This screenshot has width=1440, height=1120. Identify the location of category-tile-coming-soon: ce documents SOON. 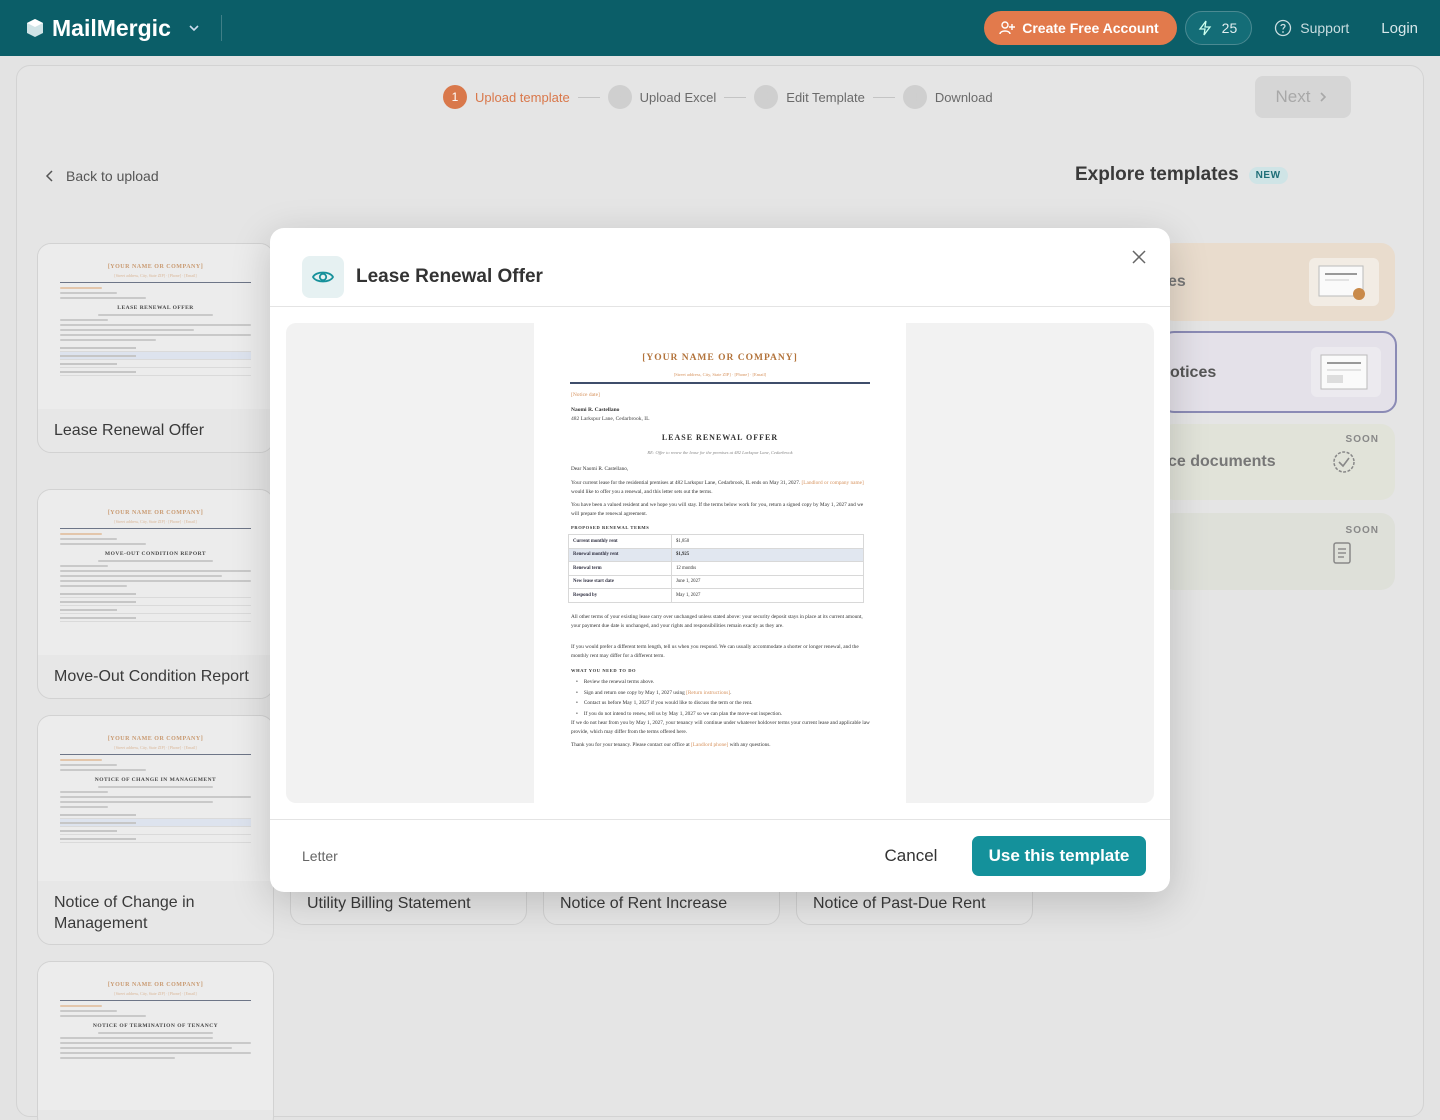
(1277, 462).